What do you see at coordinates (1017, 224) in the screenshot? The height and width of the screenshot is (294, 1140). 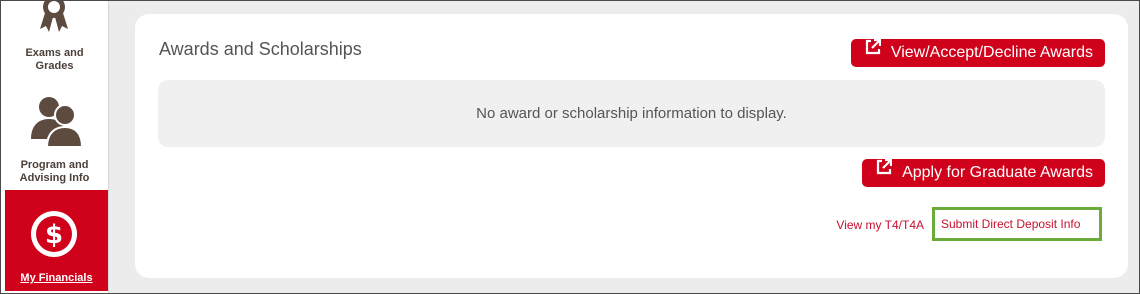 I see `submit-direct-deposit-link: Submit Direct Deposit Info` at bounding box center [1017, 224].